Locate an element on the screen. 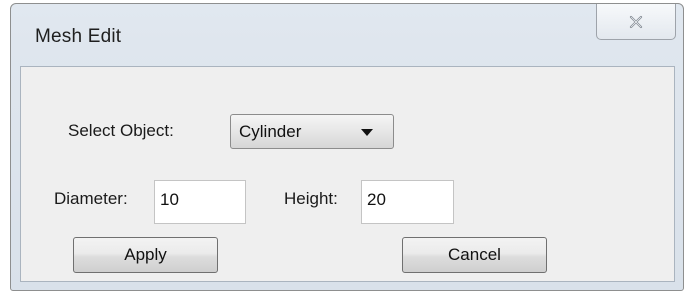  cancel-button: Cancel is located at coordinates (474, 255).